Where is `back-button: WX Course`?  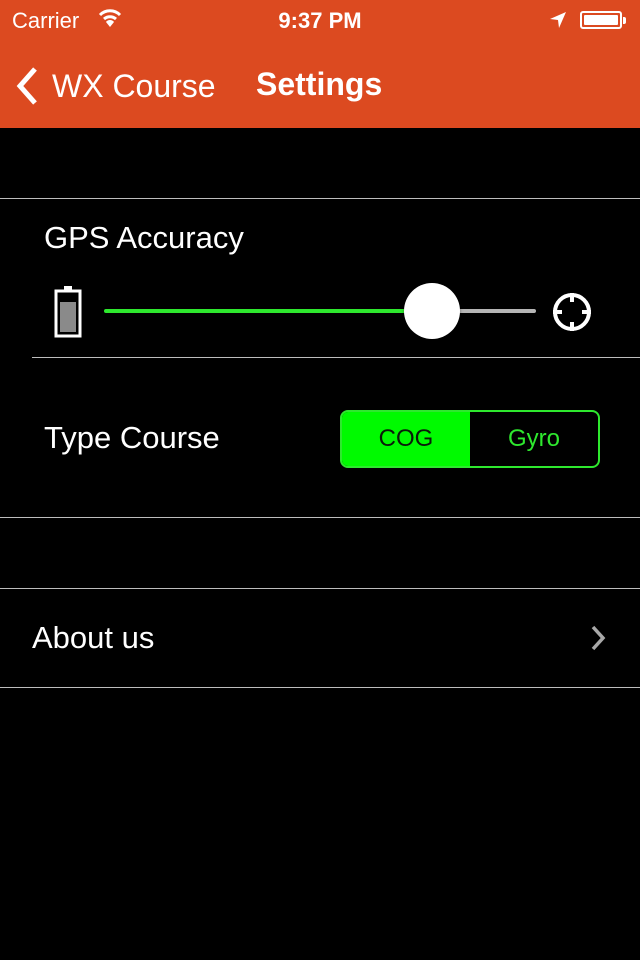
back-button: WX Course is located at coordinates (116, 86).